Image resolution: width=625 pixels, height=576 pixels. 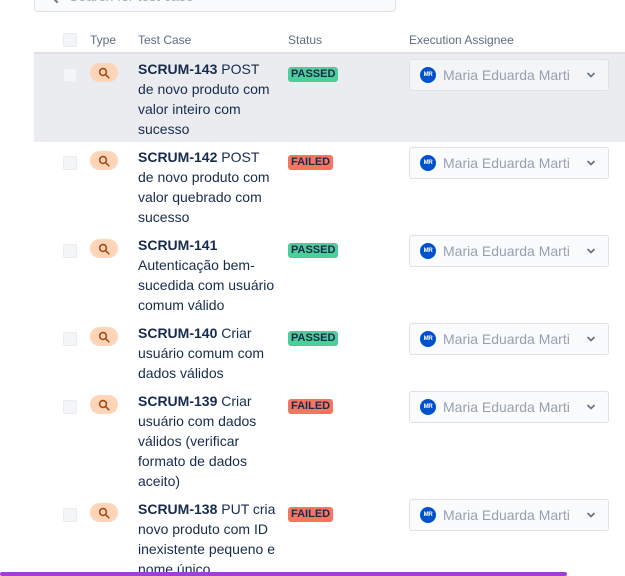 What do you see at coordinates (177, 401) in the screenshot?
I see `test-case-key: SCRUM-139` at bounding box center [177, 401].